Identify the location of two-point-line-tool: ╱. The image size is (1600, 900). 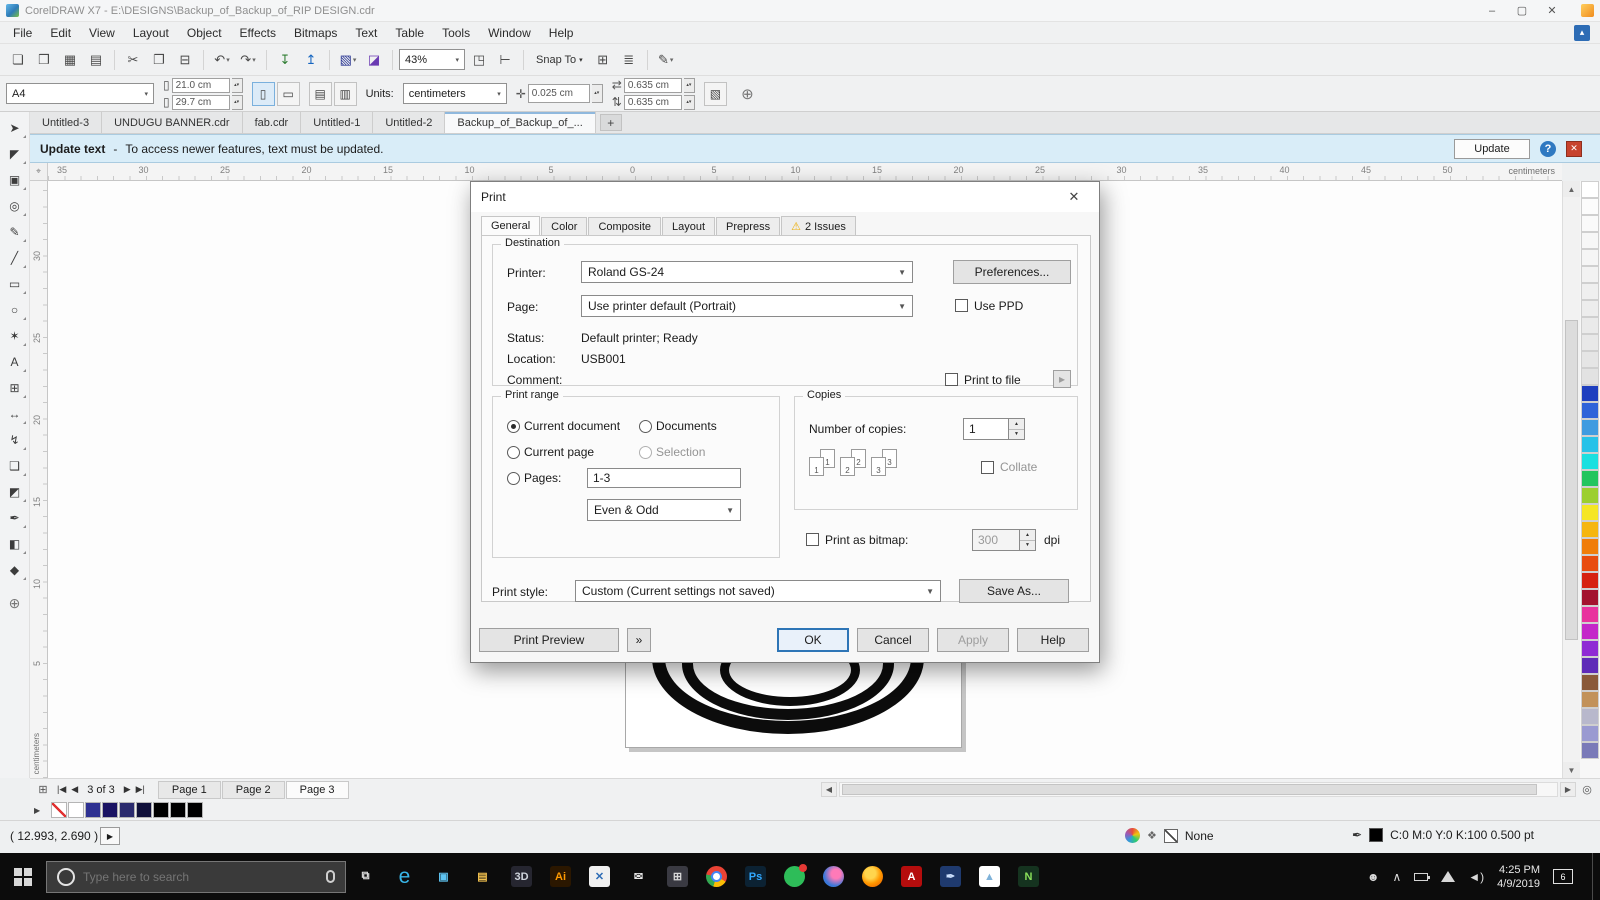
(15, 257).